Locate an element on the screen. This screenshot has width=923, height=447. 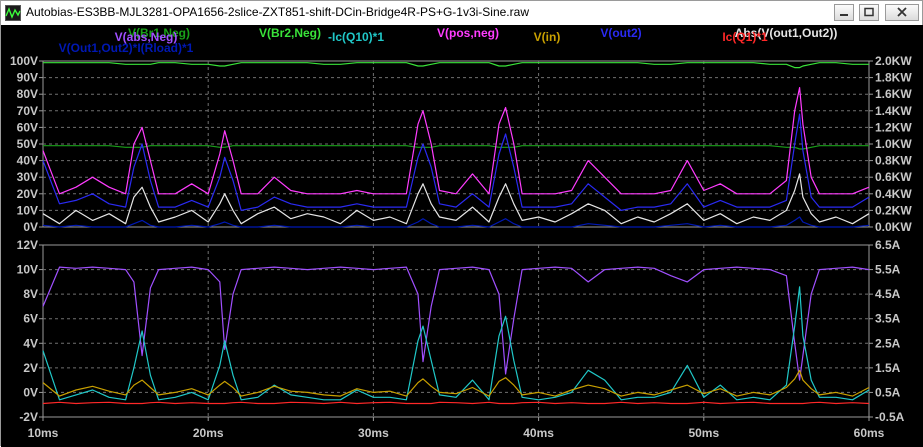
x-axis-tick-label: 30ms is located at coordinates (373, 433).